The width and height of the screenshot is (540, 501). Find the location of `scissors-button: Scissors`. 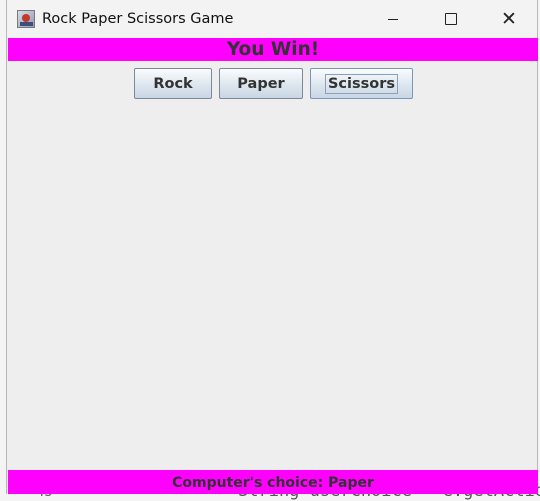

scissors-button: Scissors is located at coordinates (361, 83).